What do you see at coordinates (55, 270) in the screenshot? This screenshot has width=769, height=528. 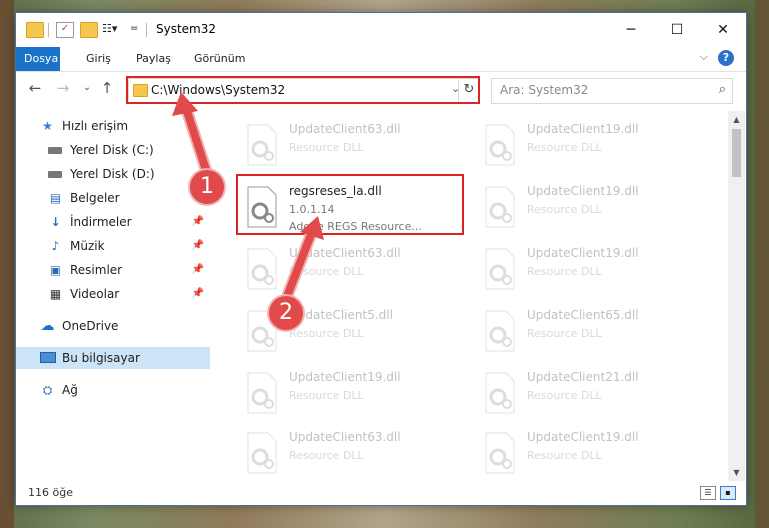 I see `pictures-icon: ▣` at bounding box center [55, 270].